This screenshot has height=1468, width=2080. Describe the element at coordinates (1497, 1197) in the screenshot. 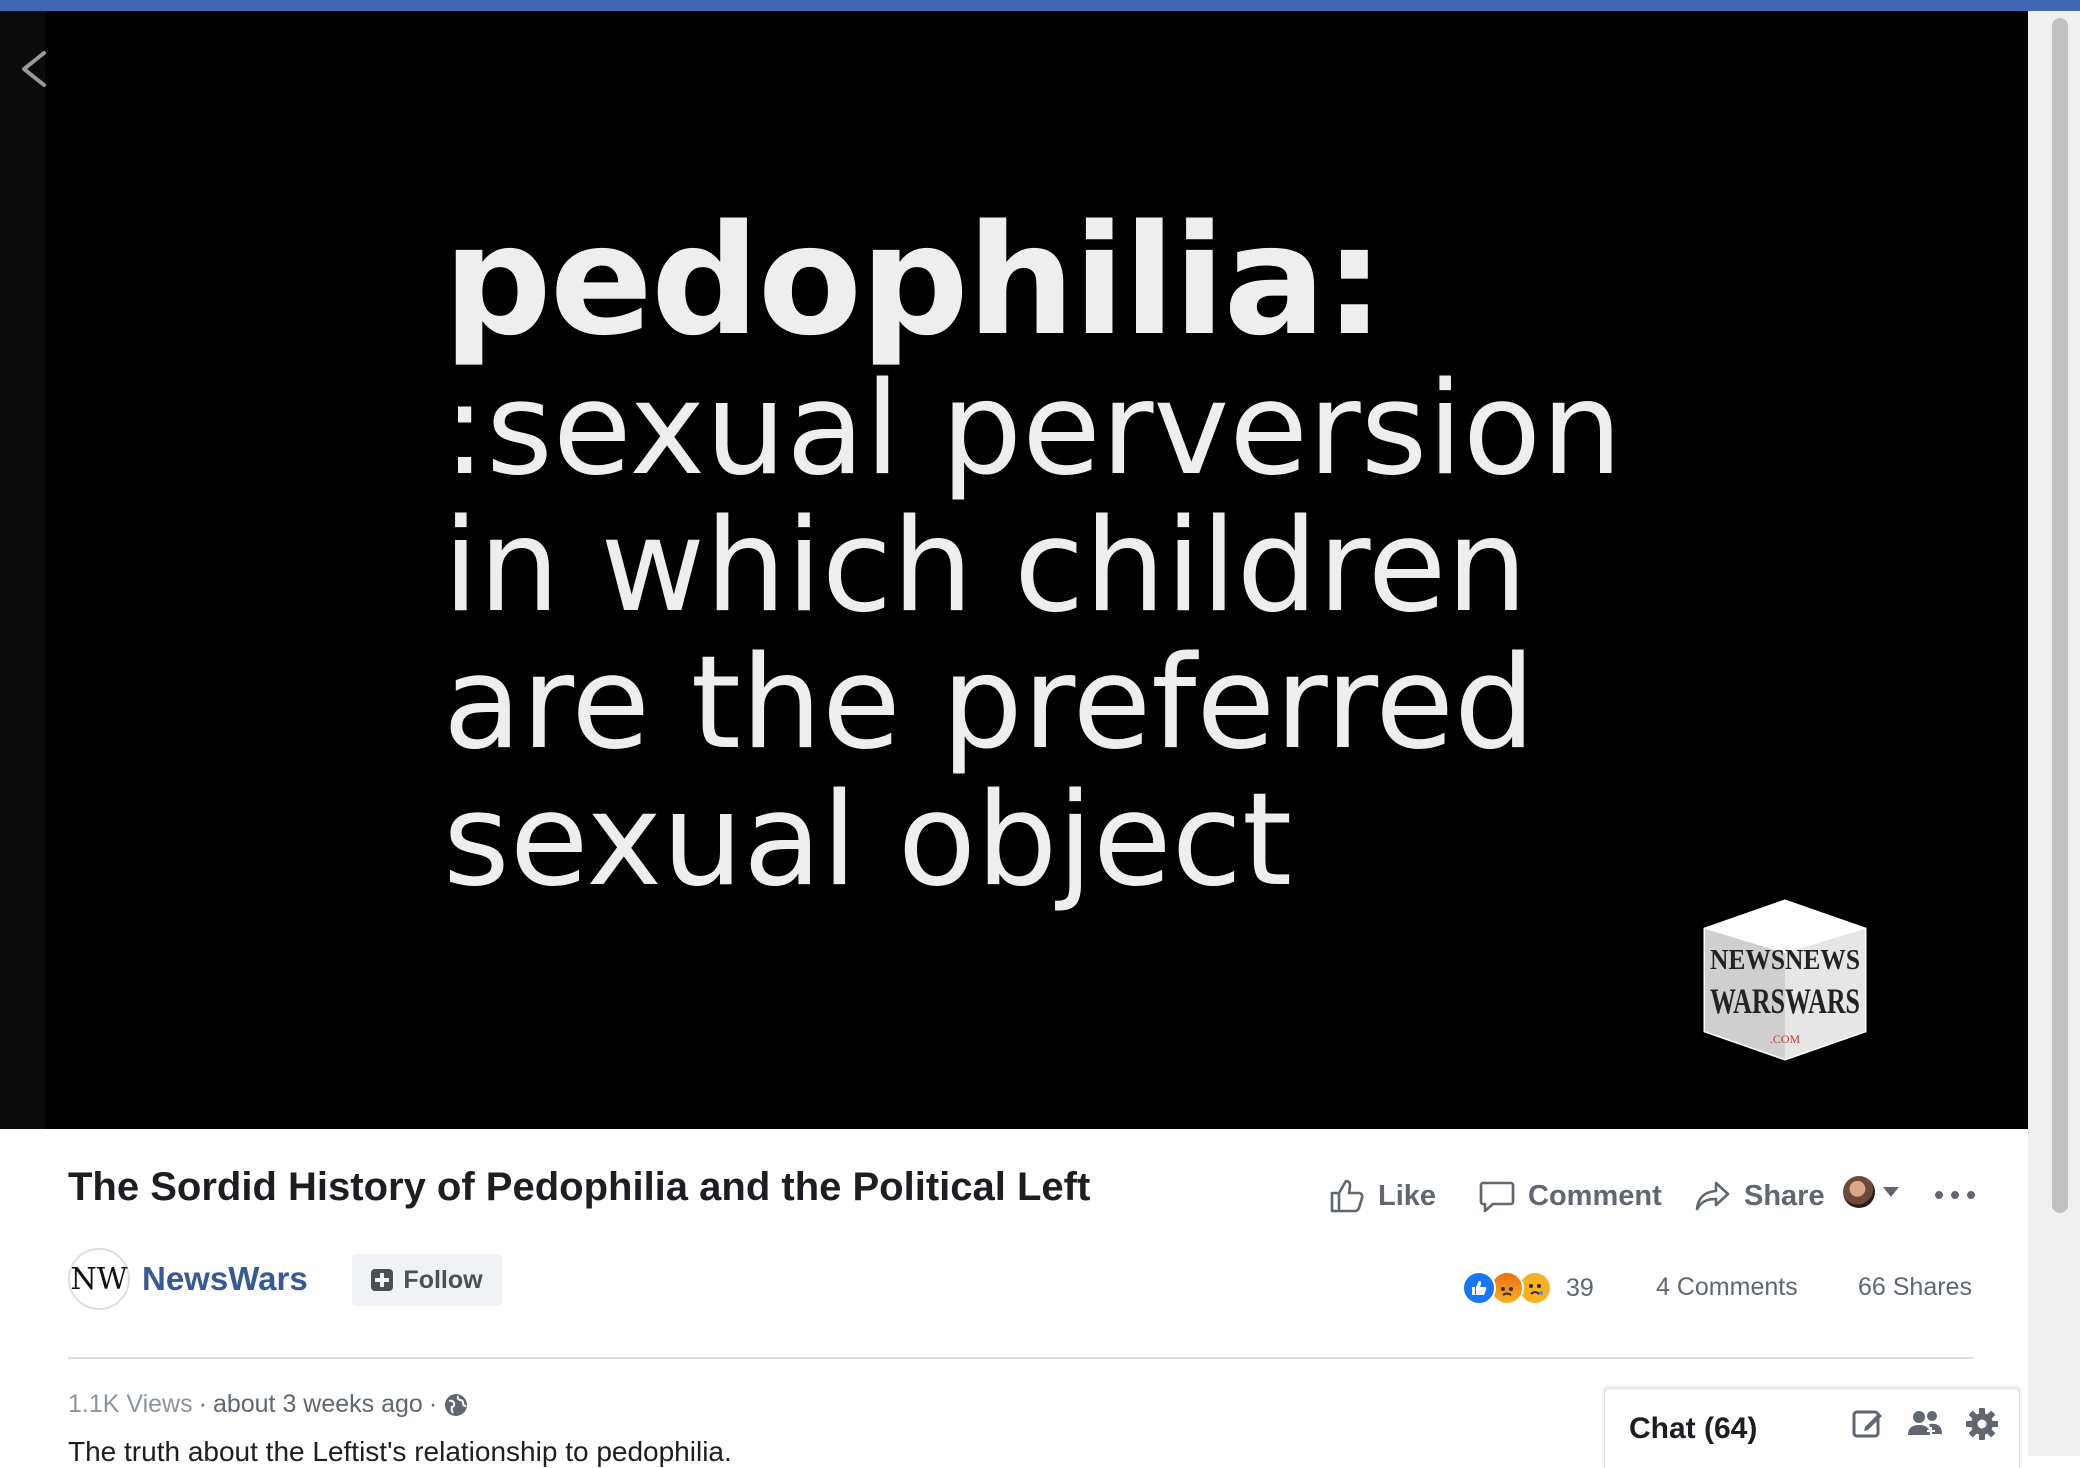

I see `comment-icon` at that location.